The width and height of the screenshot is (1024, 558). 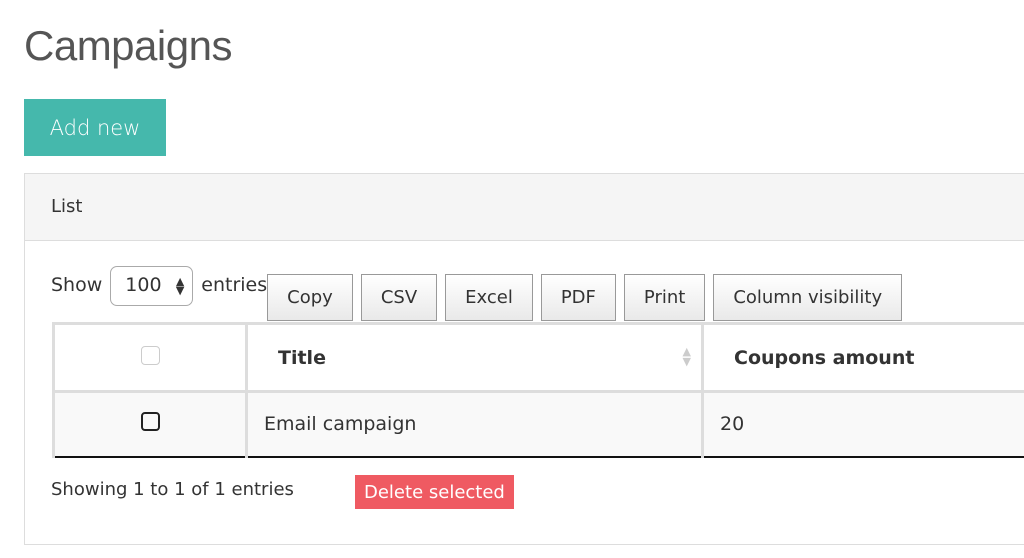 I want to click on title-header-label: Title, so click(x=302, y=357).